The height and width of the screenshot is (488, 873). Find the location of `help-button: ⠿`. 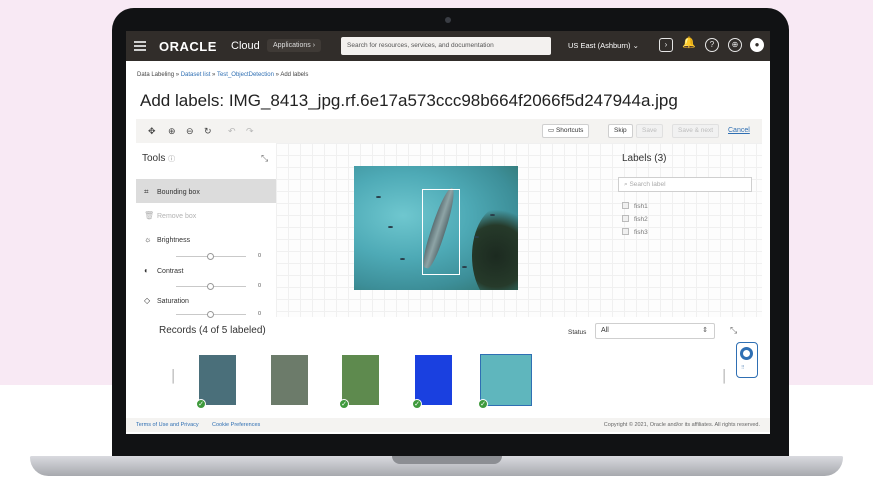

help-button: ⠿ is located at coordinates (747, 360).